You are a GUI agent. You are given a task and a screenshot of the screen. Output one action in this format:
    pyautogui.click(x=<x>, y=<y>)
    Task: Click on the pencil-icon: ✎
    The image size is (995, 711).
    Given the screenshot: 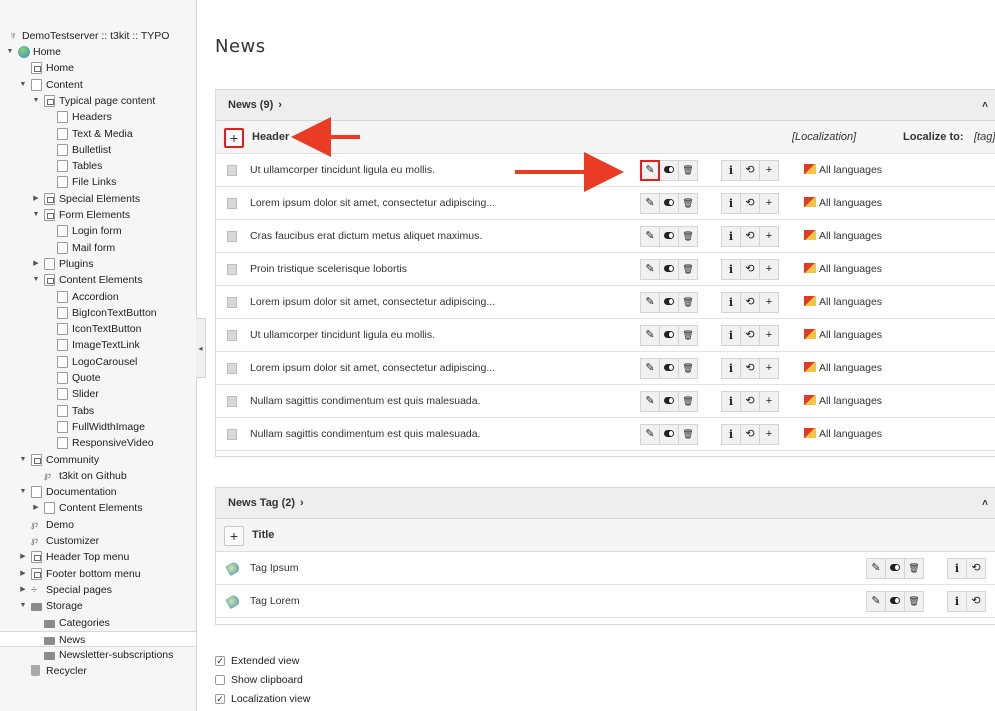 What is the action you would take?
    pyautogui.click(x=650, y=170)
    